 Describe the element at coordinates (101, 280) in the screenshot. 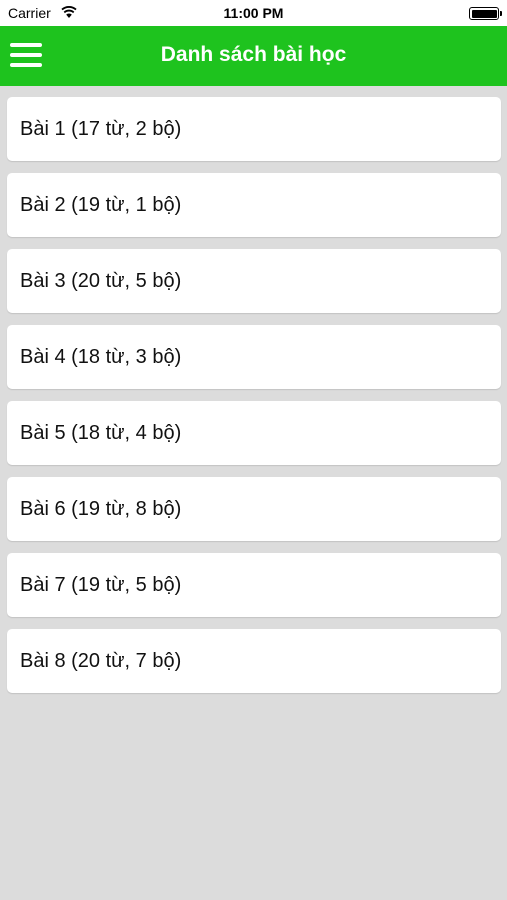

I see `lesson-label: Bài 3 (20 từ, 5 bộ)` at that location.